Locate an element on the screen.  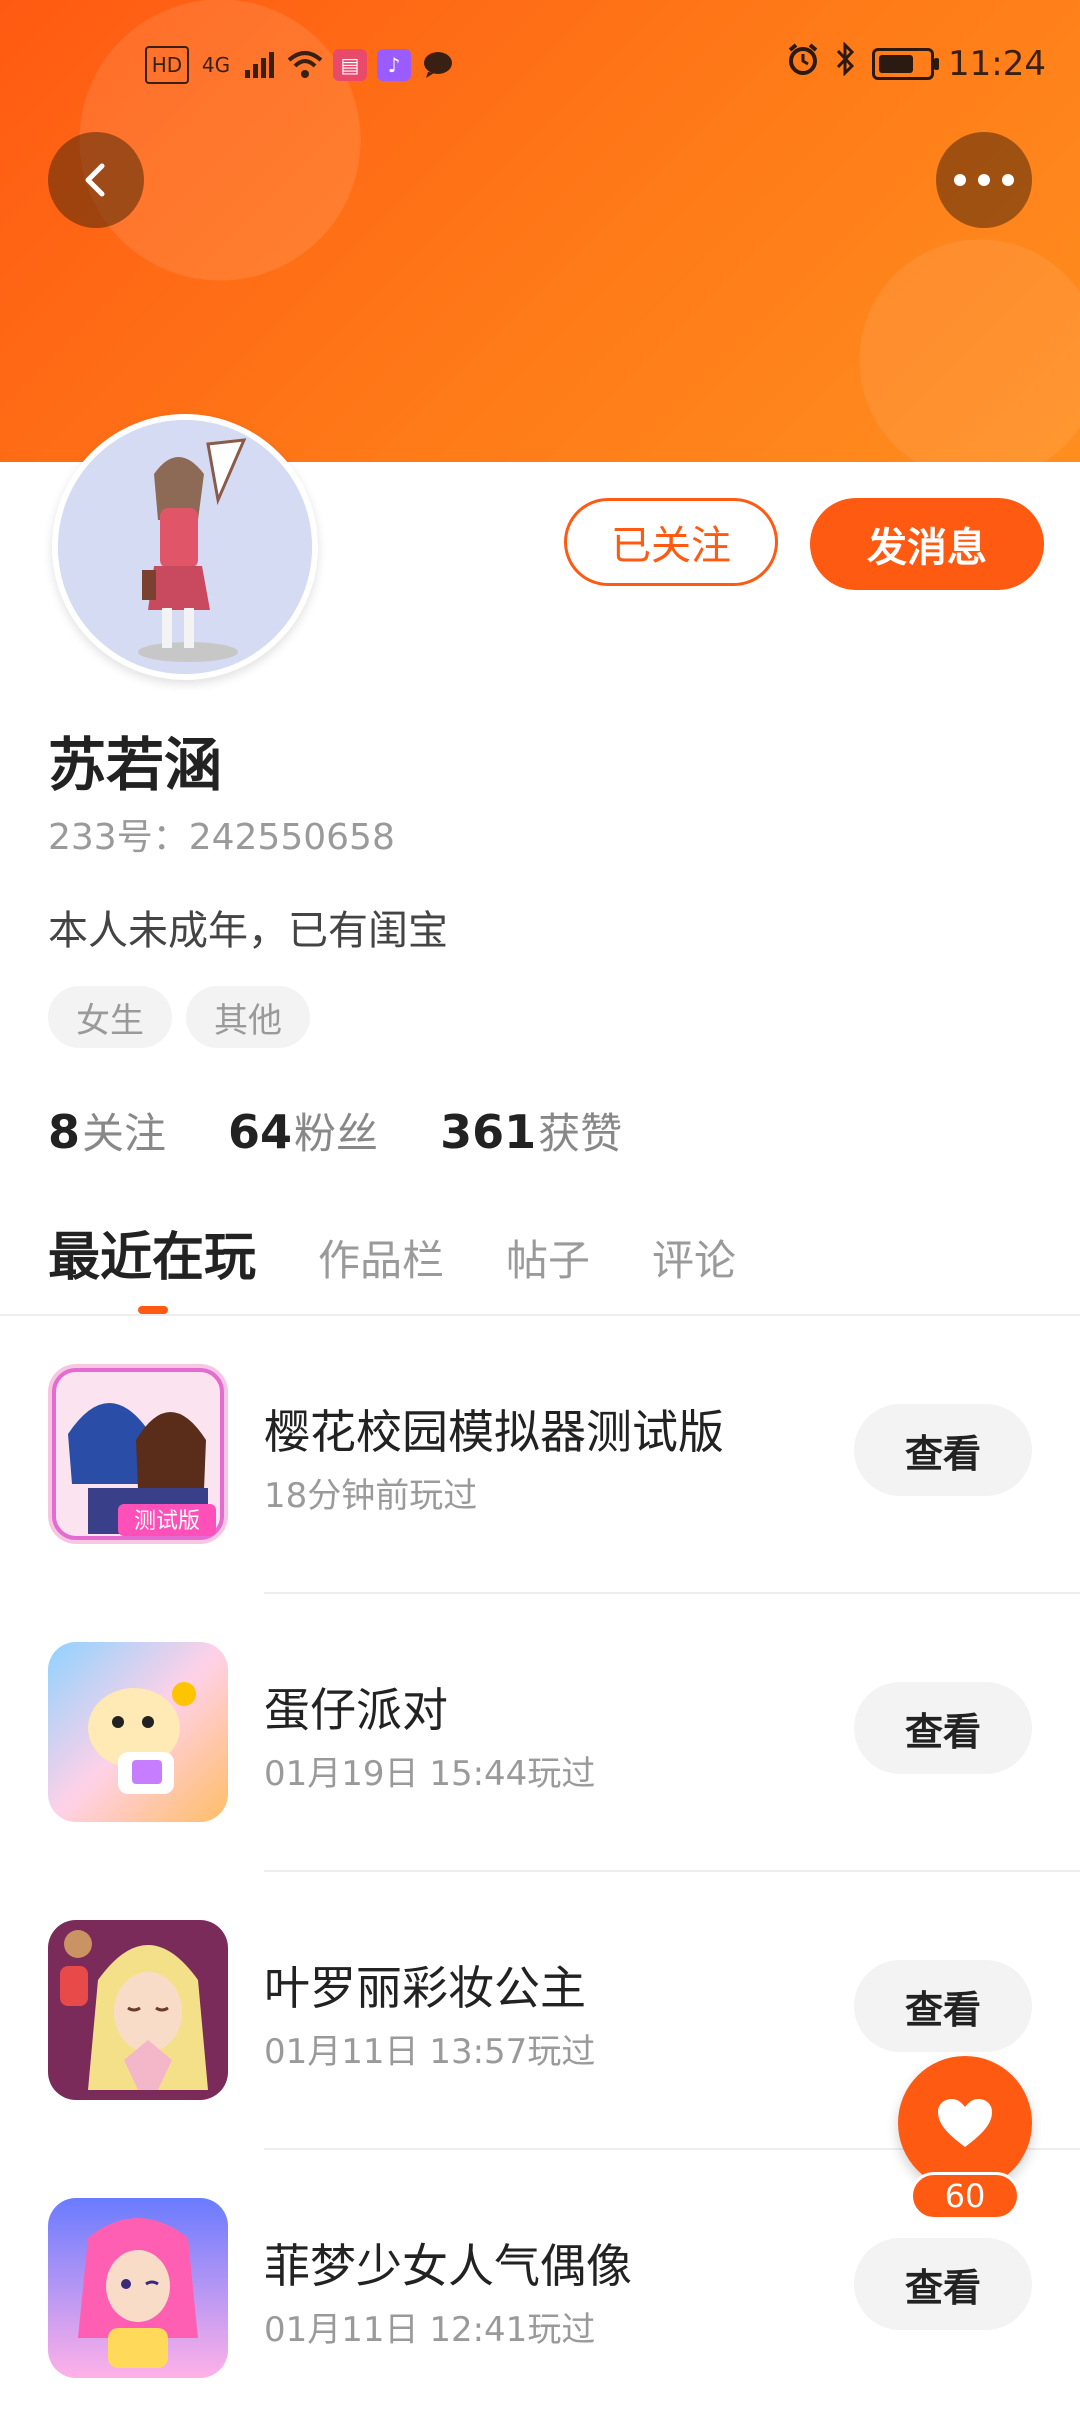
list-item: 蛋仔派对 01月19日 15:44玩过 查看 is located at coordinates (540, 1733).